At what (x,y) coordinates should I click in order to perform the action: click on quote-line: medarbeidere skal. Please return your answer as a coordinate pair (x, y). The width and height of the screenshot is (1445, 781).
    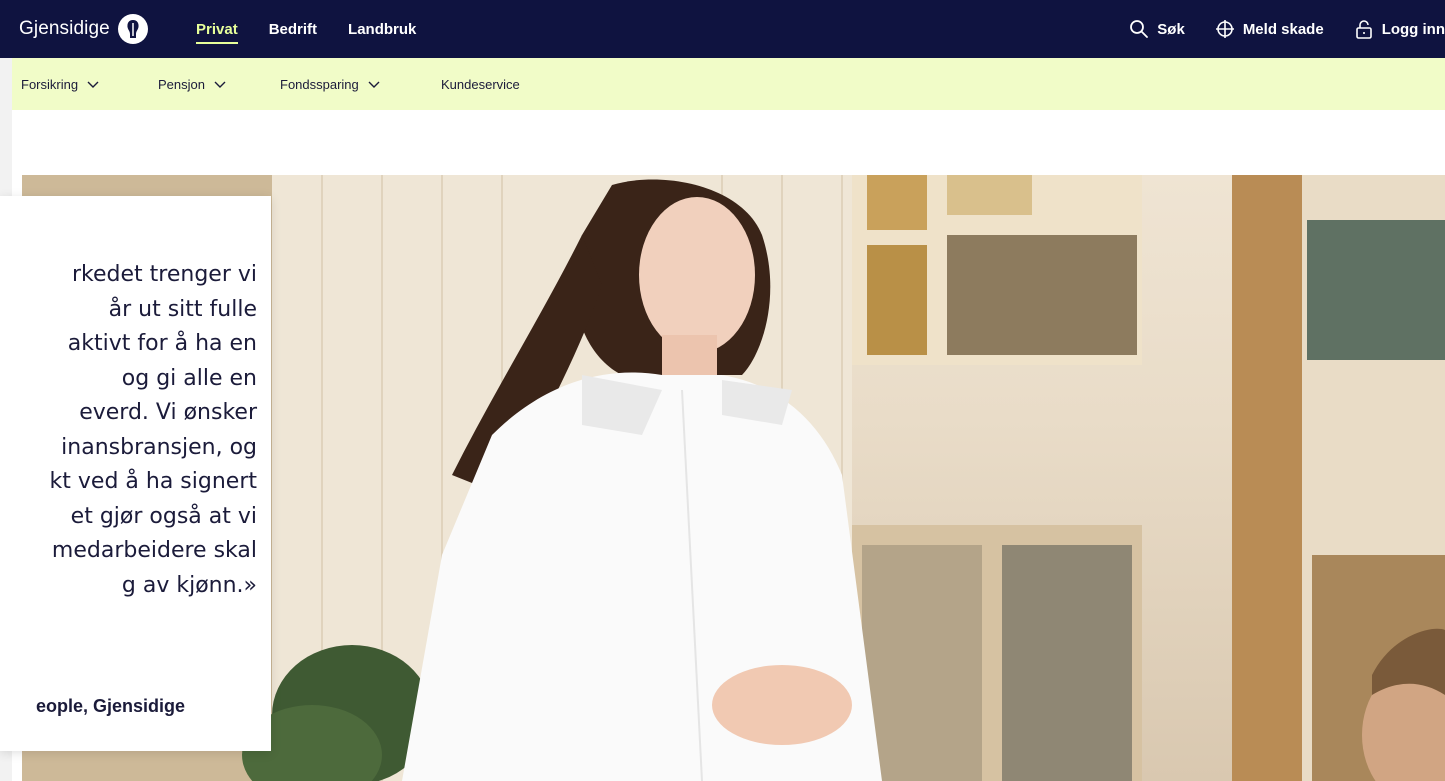
    Looking at the image, I should click on (154, 550).